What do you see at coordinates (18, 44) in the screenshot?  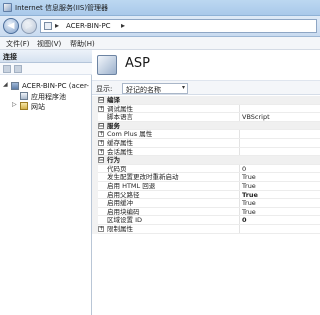 I see `menu-file: 文件(F)` at bounding box center [18, 44].